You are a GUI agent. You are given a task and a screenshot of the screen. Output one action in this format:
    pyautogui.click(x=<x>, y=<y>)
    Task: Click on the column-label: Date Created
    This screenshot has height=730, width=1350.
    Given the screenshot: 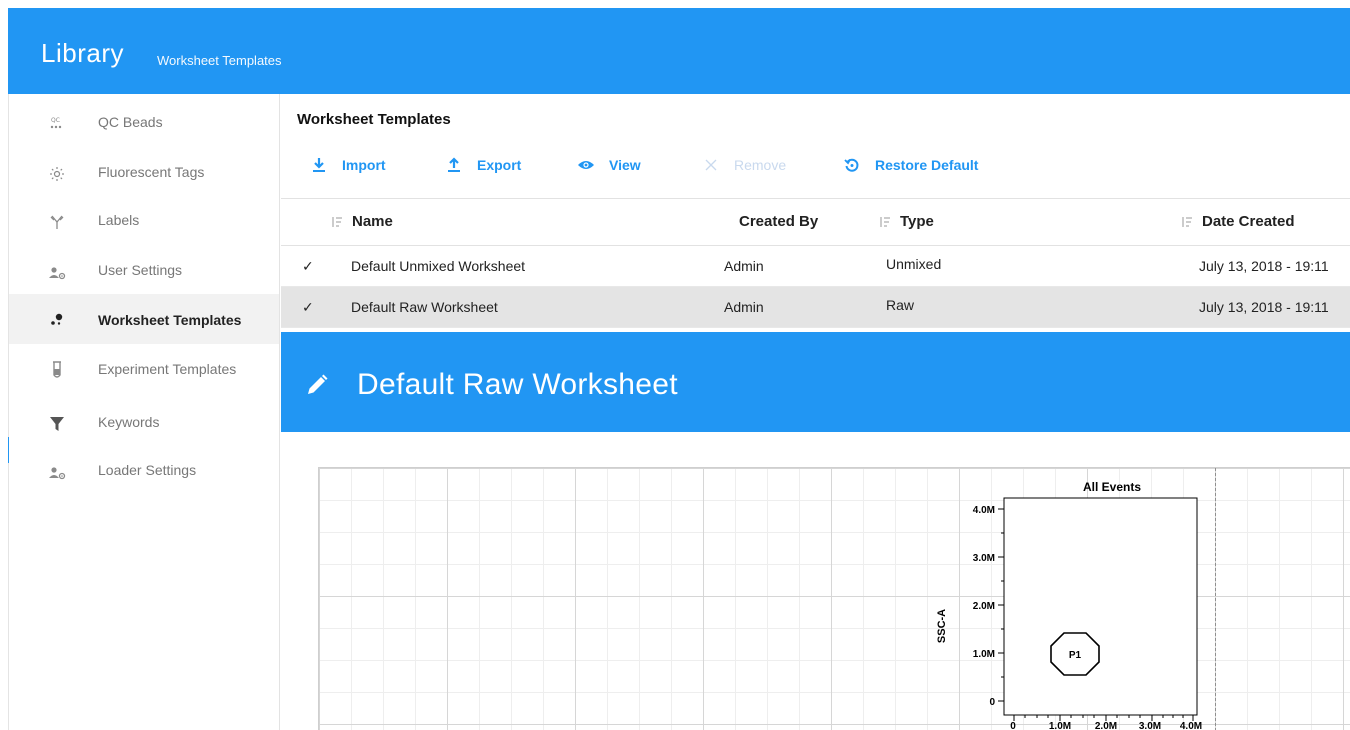 What is the action you would take?
    pyautogui.click(x=1248, y=221)
    